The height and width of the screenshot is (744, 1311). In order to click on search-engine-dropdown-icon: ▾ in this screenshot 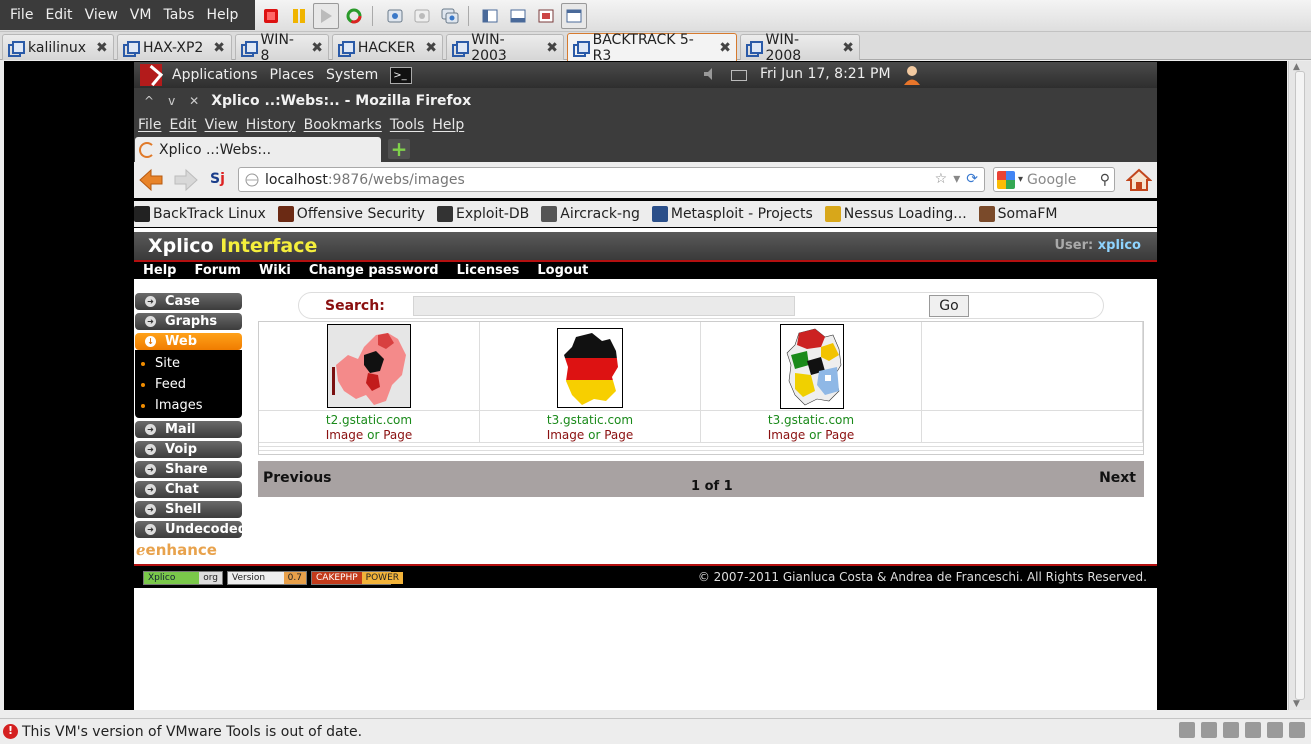, I will do `click(1020, 179)`.